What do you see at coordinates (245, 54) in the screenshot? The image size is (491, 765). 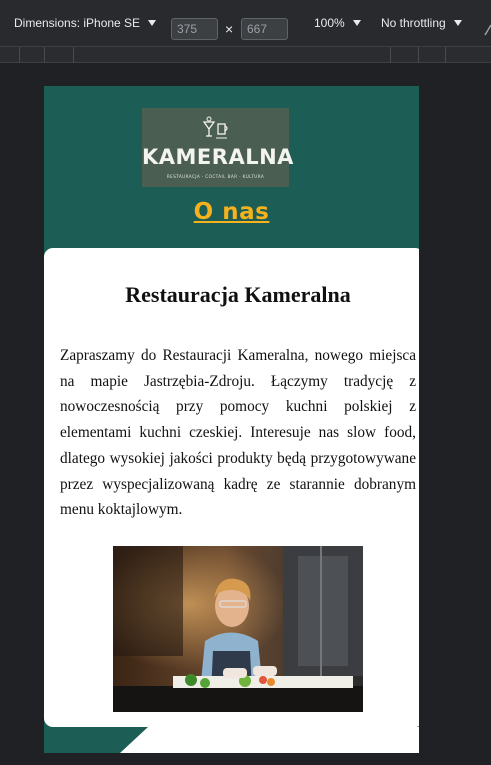 I see `media-query-ruler` at bounding box center [245, 54].